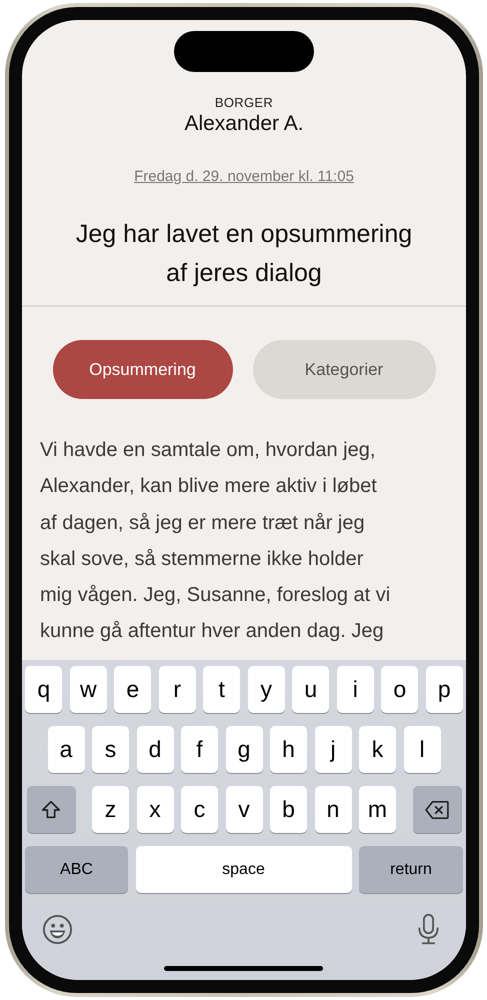 This screenshot has height=1000, width=487. Describe the element at coordinates (142, 369) in the screenshot. I see `tab: Opsummering` at that location.